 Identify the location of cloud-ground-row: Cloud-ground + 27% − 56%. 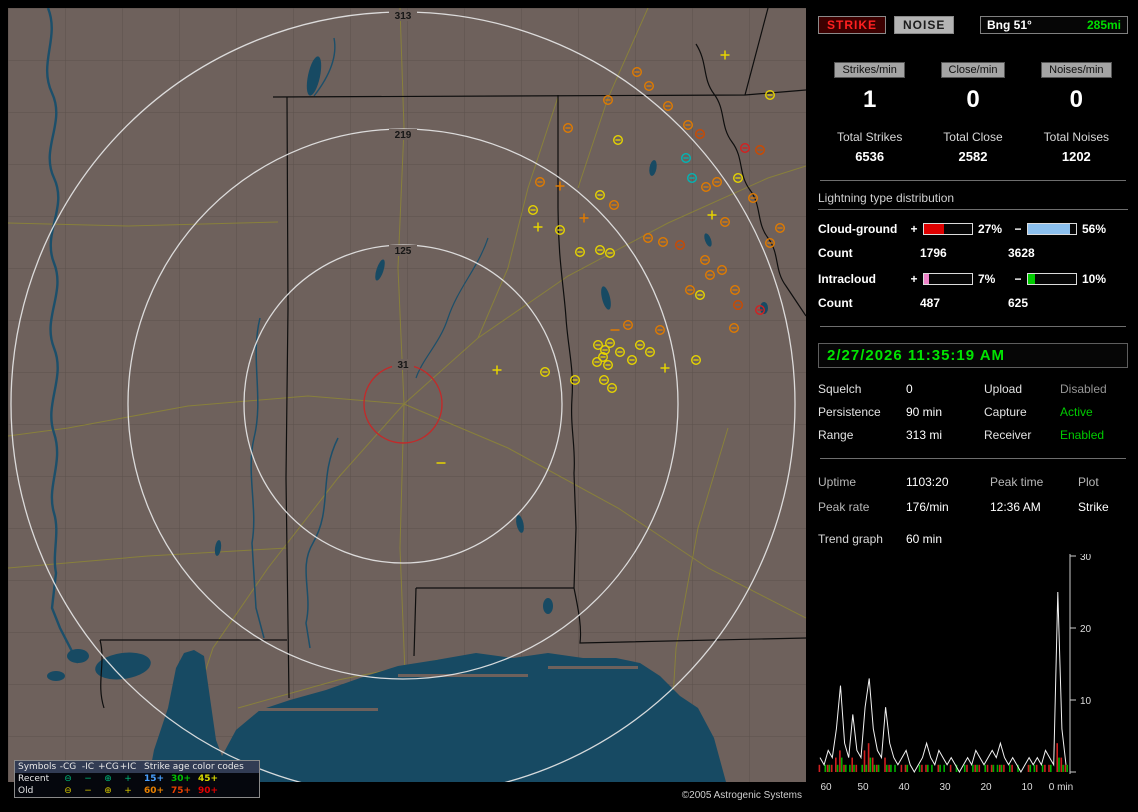
(973, 229).